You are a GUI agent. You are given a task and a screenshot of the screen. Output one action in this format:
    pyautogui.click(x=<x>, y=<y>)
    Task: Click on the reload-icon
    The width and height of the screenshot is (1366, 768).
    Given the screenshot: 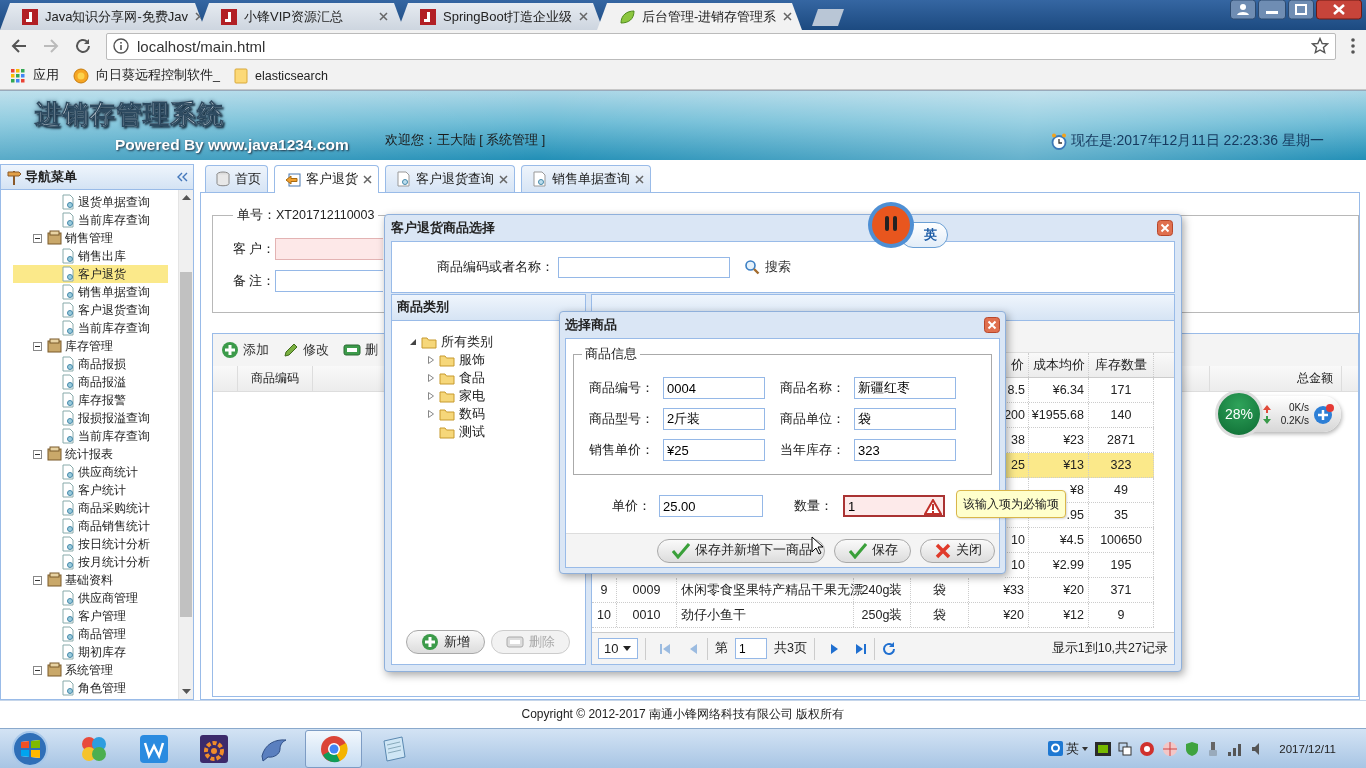 What is the action you would take?
    pyautogui.click(x=83, y=46)
    